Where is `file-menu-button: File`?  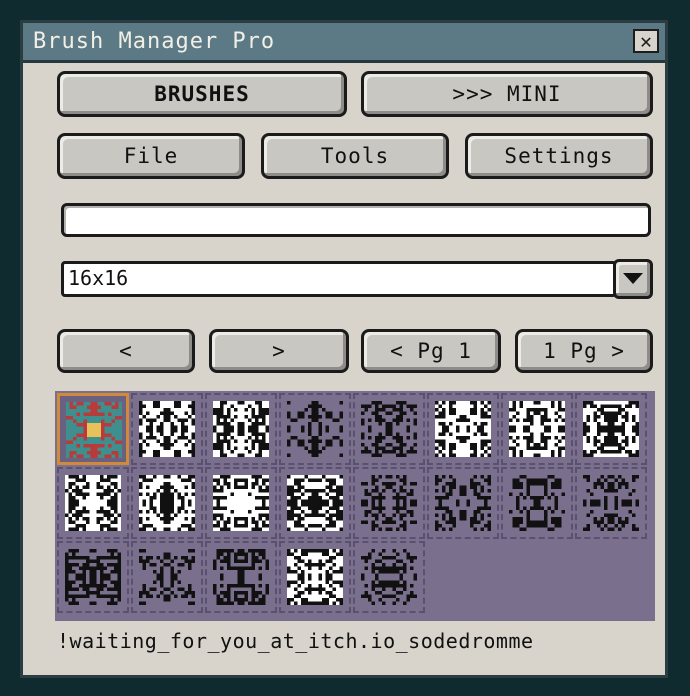 file-menu-button: File is located at coordinates (151, 156).